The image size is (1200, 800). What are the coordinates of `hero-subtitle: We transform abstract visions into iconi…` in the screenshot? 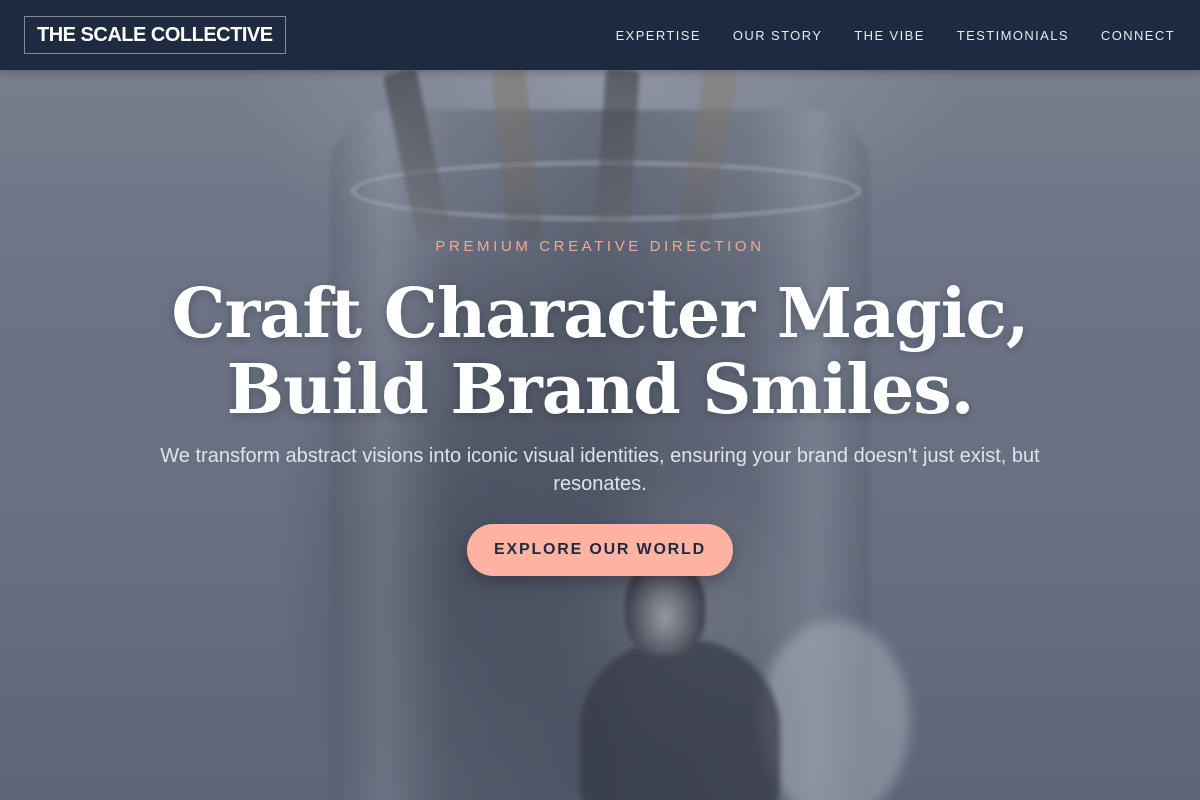 It's located at (600, 470).